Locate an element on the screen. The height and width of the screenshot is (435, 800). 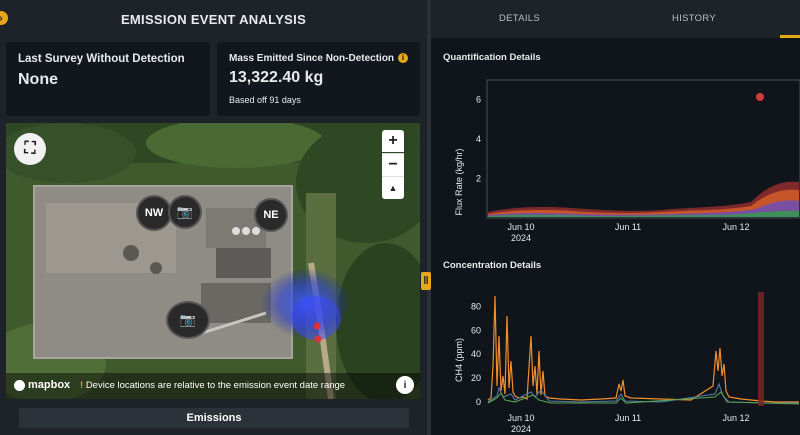
zoom-out-button: − is located at coordinates (393, 164).